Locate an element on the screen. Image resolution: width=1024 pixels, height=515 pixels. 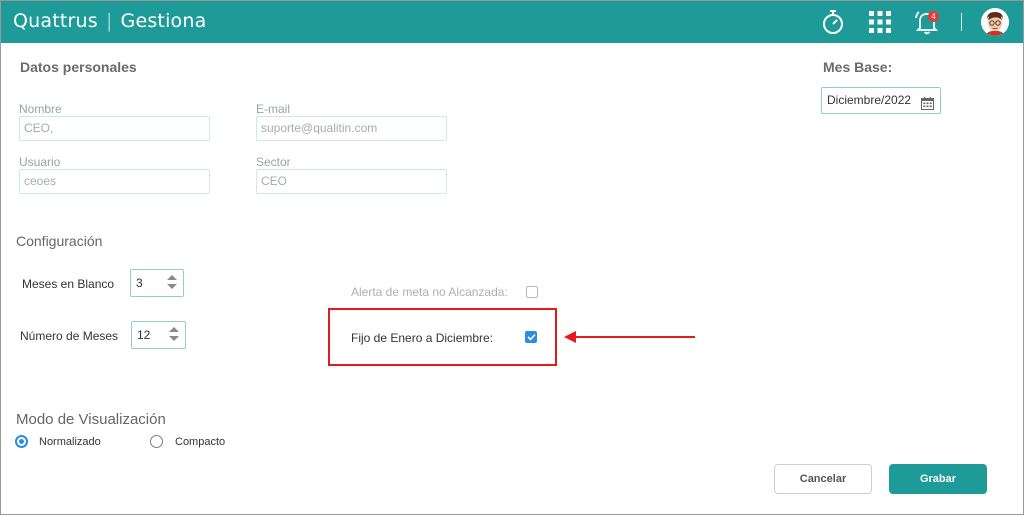
brand-logo: Quattrus | Gestiona is located at coordinates (109, 21).